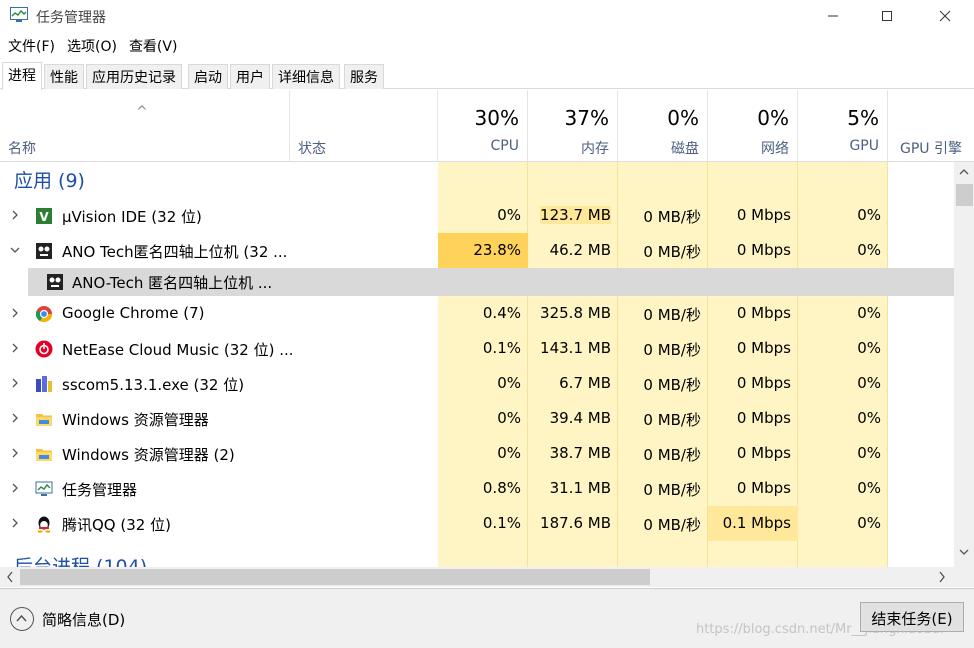 Image resolution: width=974 pixels, height=648 pixels. I want to click on horizontal-scrollbar, so click(477, 577).